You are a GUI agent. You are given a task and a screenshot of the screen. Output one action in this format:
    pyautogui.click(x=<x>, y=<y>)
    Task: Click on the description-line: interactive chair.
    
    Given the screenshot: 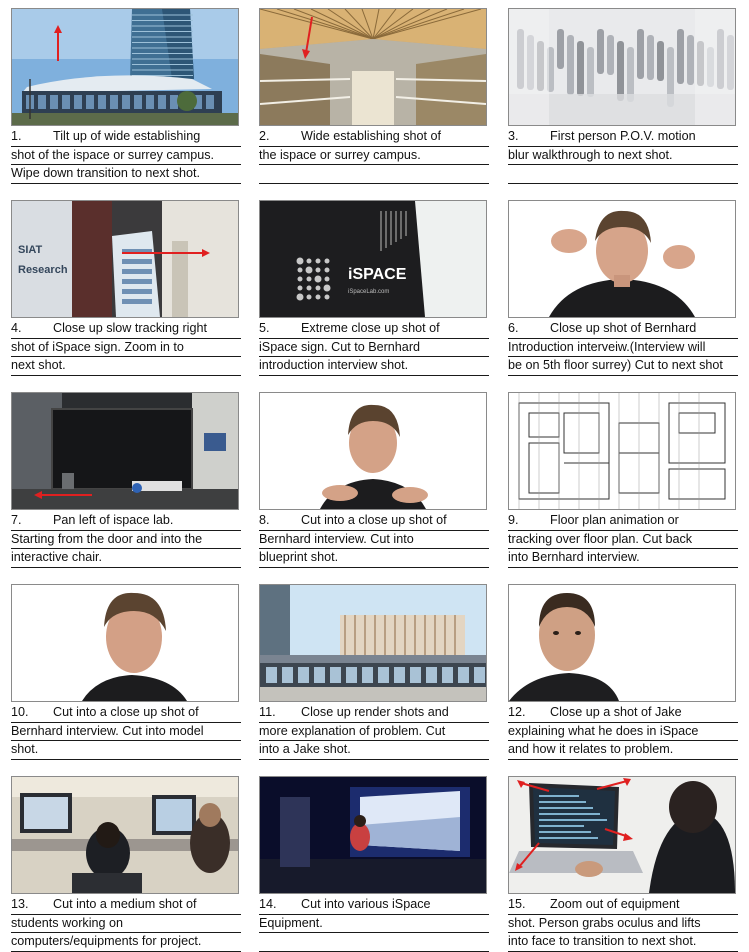 What is the action you would take?
    pyautogui.click(x=126, y=558)
    